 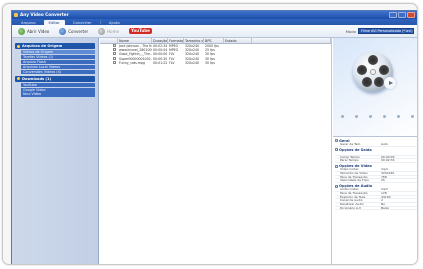 I want to click on property-key: Tamanho de Vídeo, so click(x=354, y=173).